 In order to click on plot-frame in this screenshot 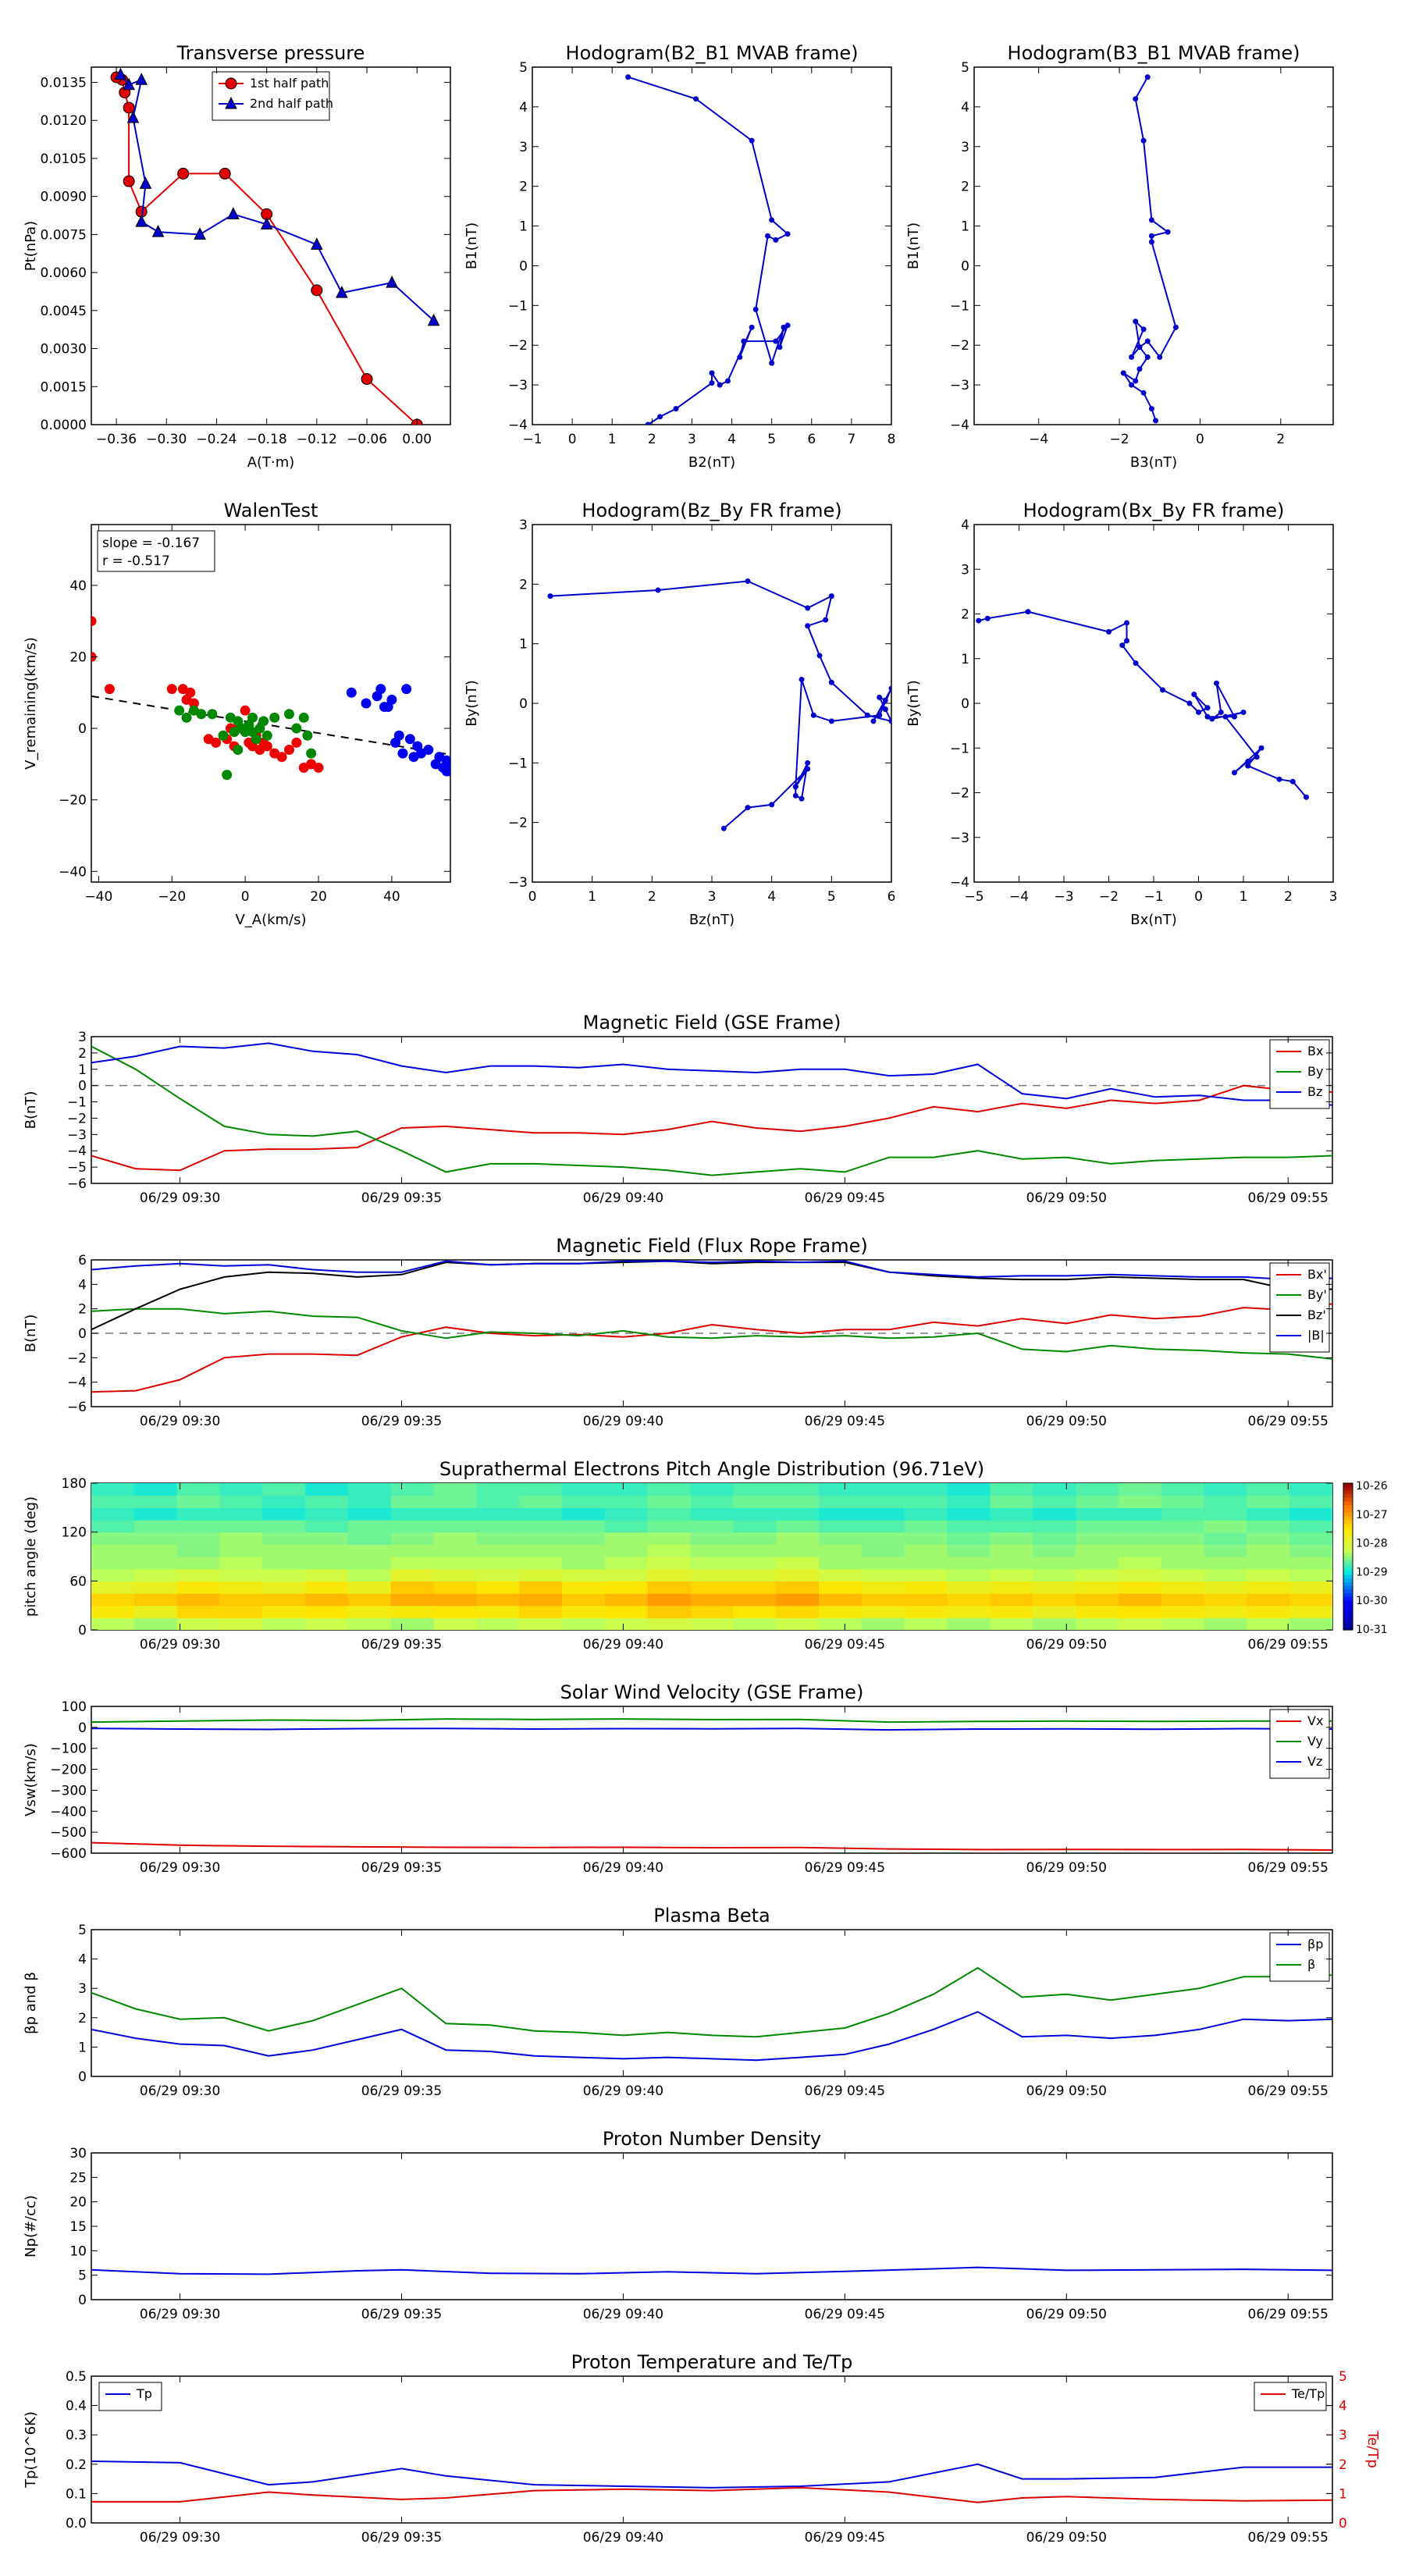, I will do `click(1153, 245)`.